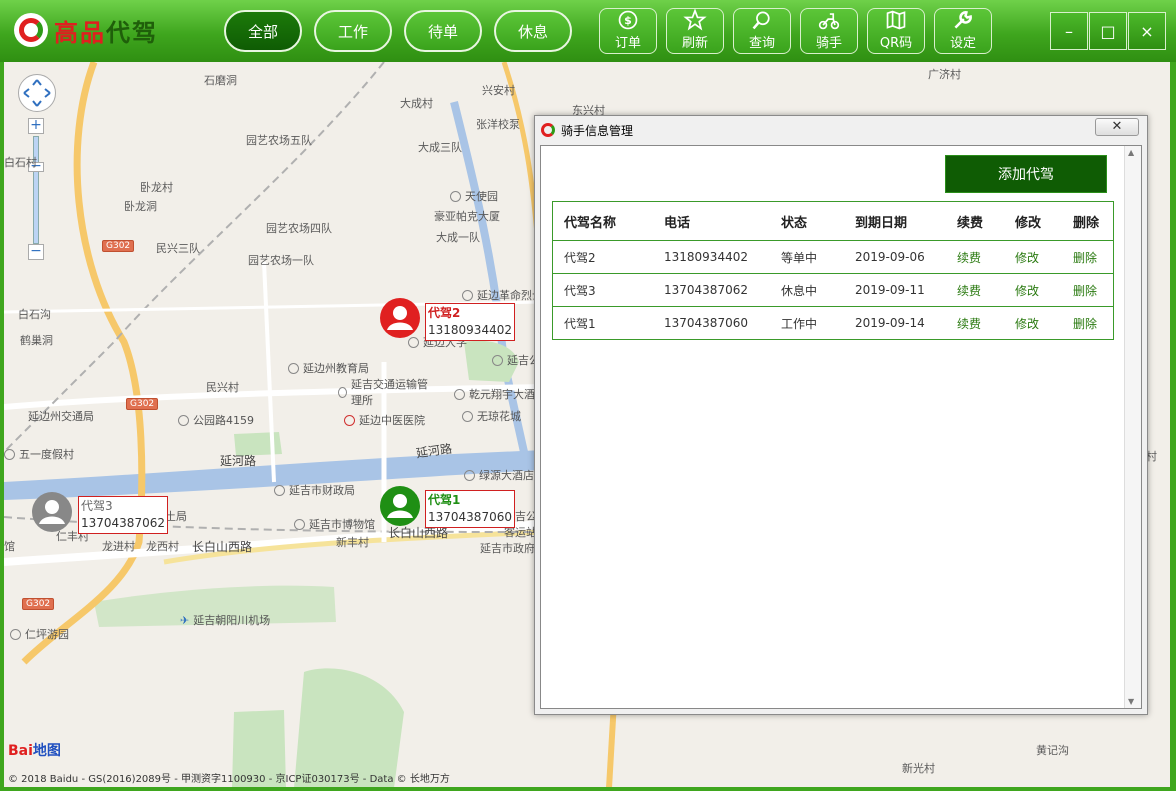 The width and height of the screenshot is (1176, 791). Describe the element at coordinates (444, 313) in the screenshot. I see `marker-name: 代驾2` at that location.